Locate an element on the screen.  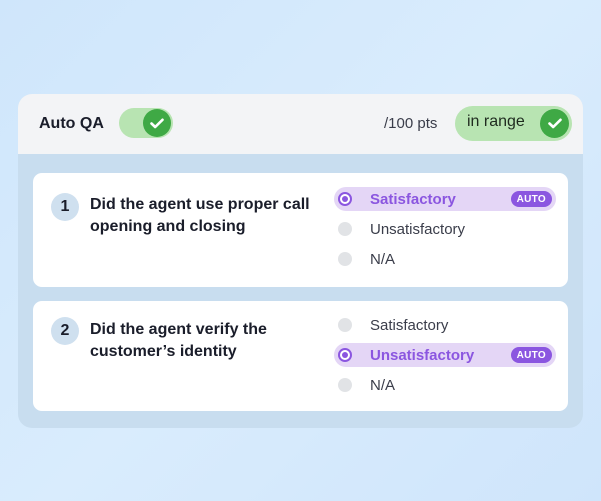
option-unsatisfactory: Unsatisfactory AUTO is located at coordinates (445, 355).